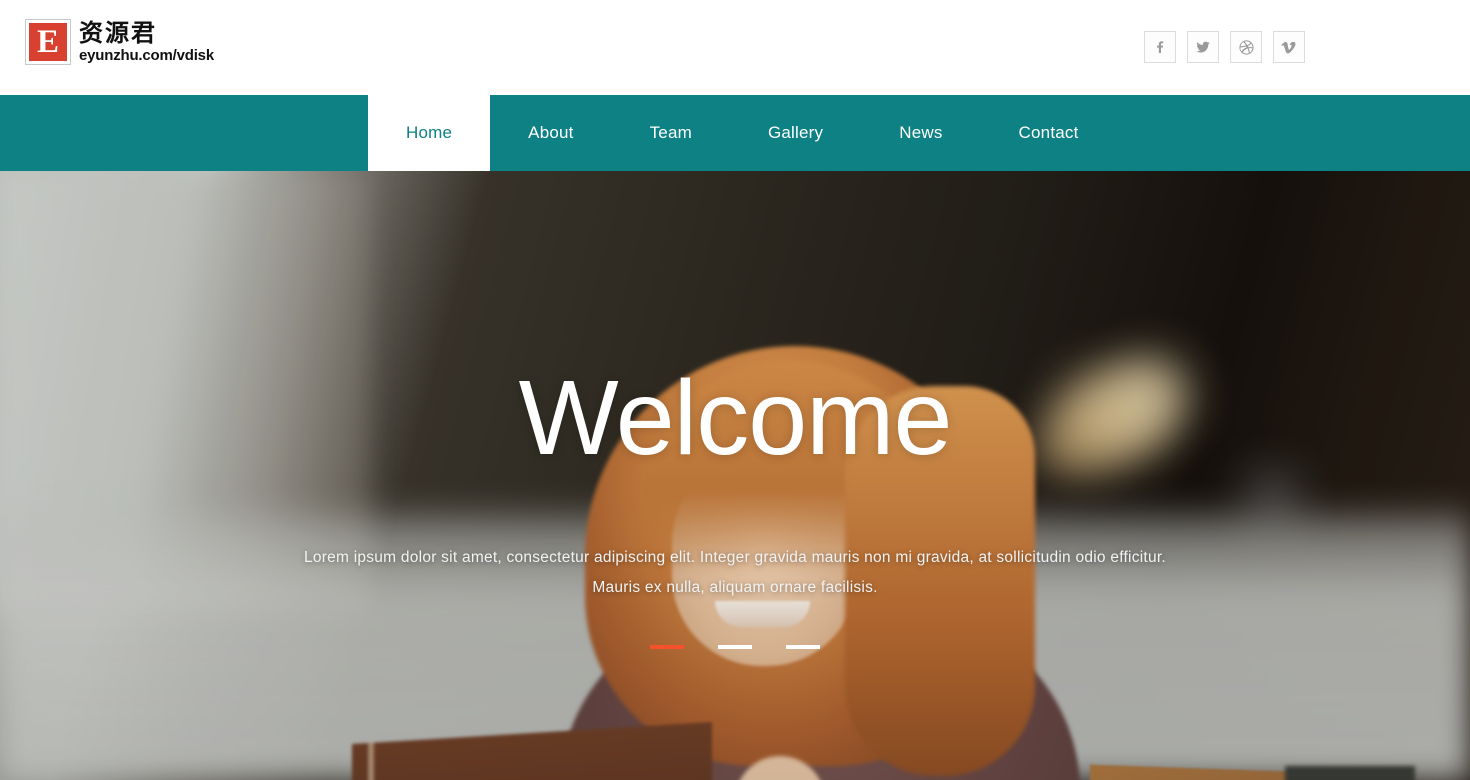 The height and width of the screenshot is (780, 1470). I want to click on twitter-icon, so click(1203, 47).